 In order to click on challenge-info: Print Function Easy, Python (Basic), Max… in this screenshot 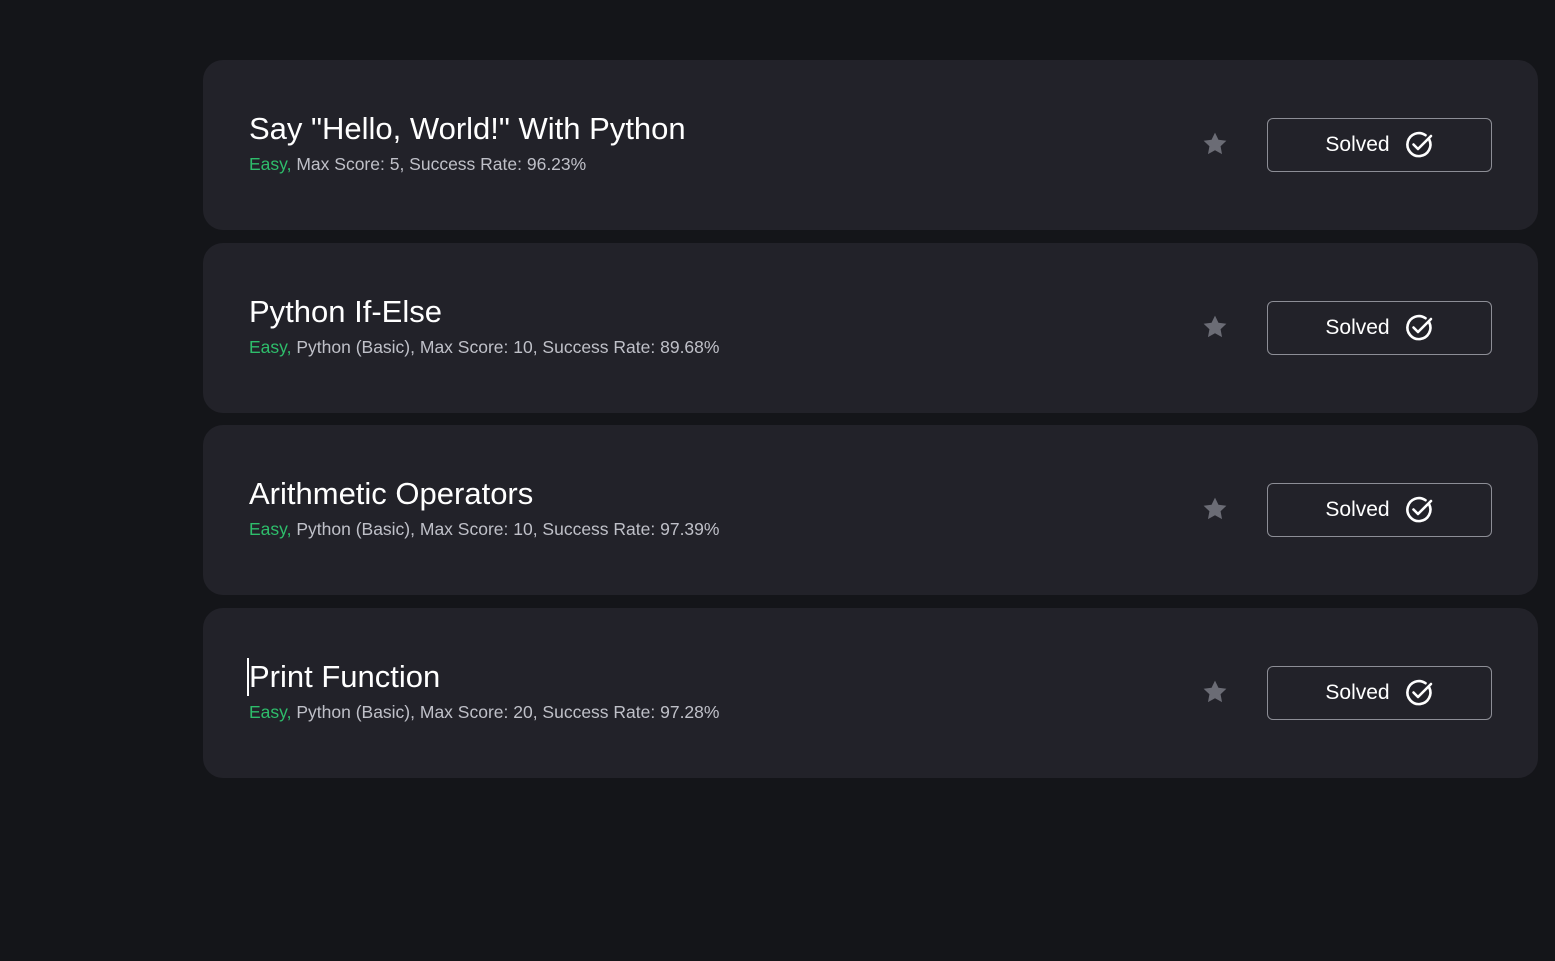, I will do `click(483, 690)`.